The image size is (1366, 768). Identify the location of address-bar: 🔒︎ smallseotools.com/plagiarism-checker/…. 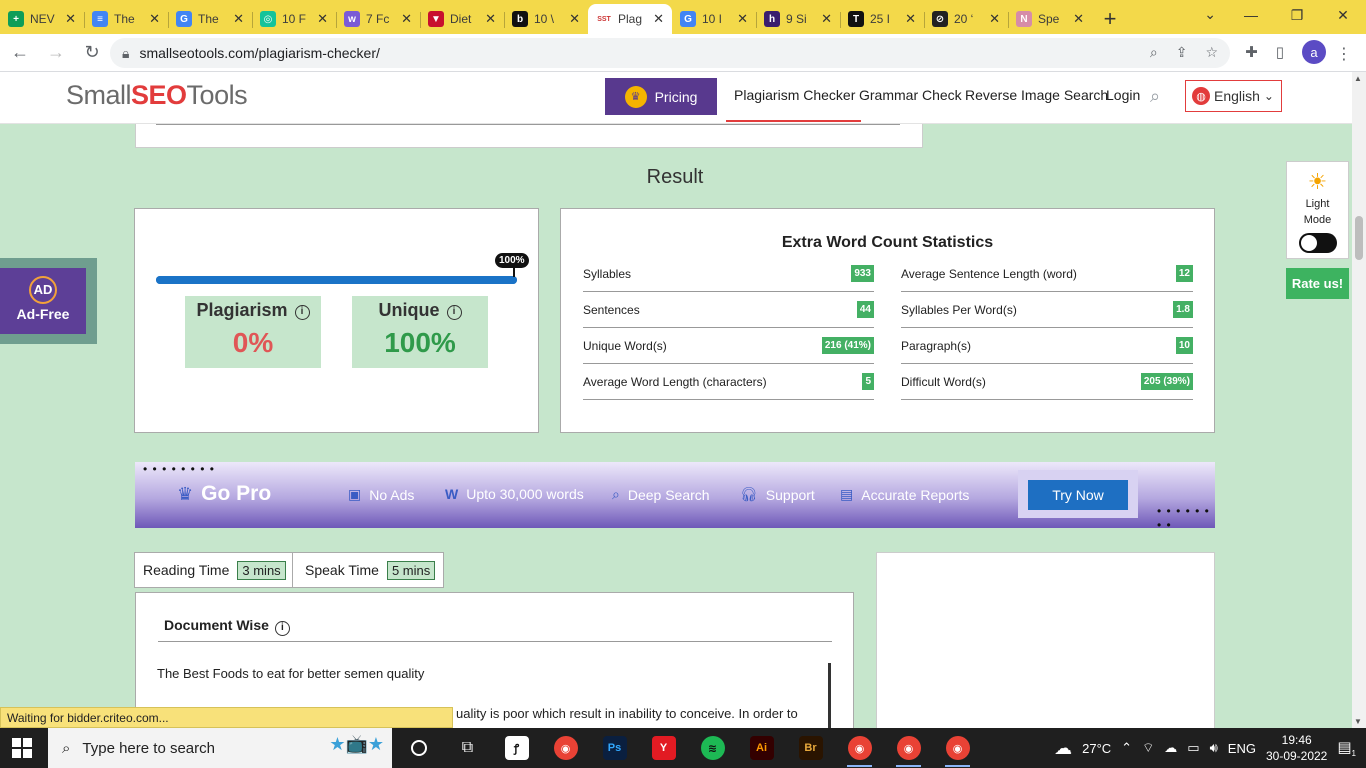
(670, 53).